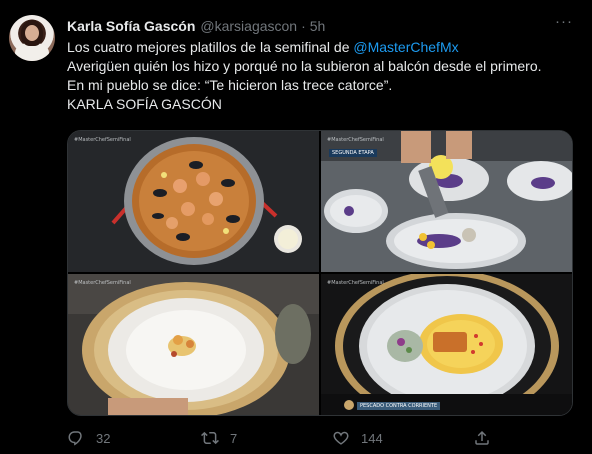 The image size is (592, 454). I want to click on white-plate-illustration, so click(193, 344).